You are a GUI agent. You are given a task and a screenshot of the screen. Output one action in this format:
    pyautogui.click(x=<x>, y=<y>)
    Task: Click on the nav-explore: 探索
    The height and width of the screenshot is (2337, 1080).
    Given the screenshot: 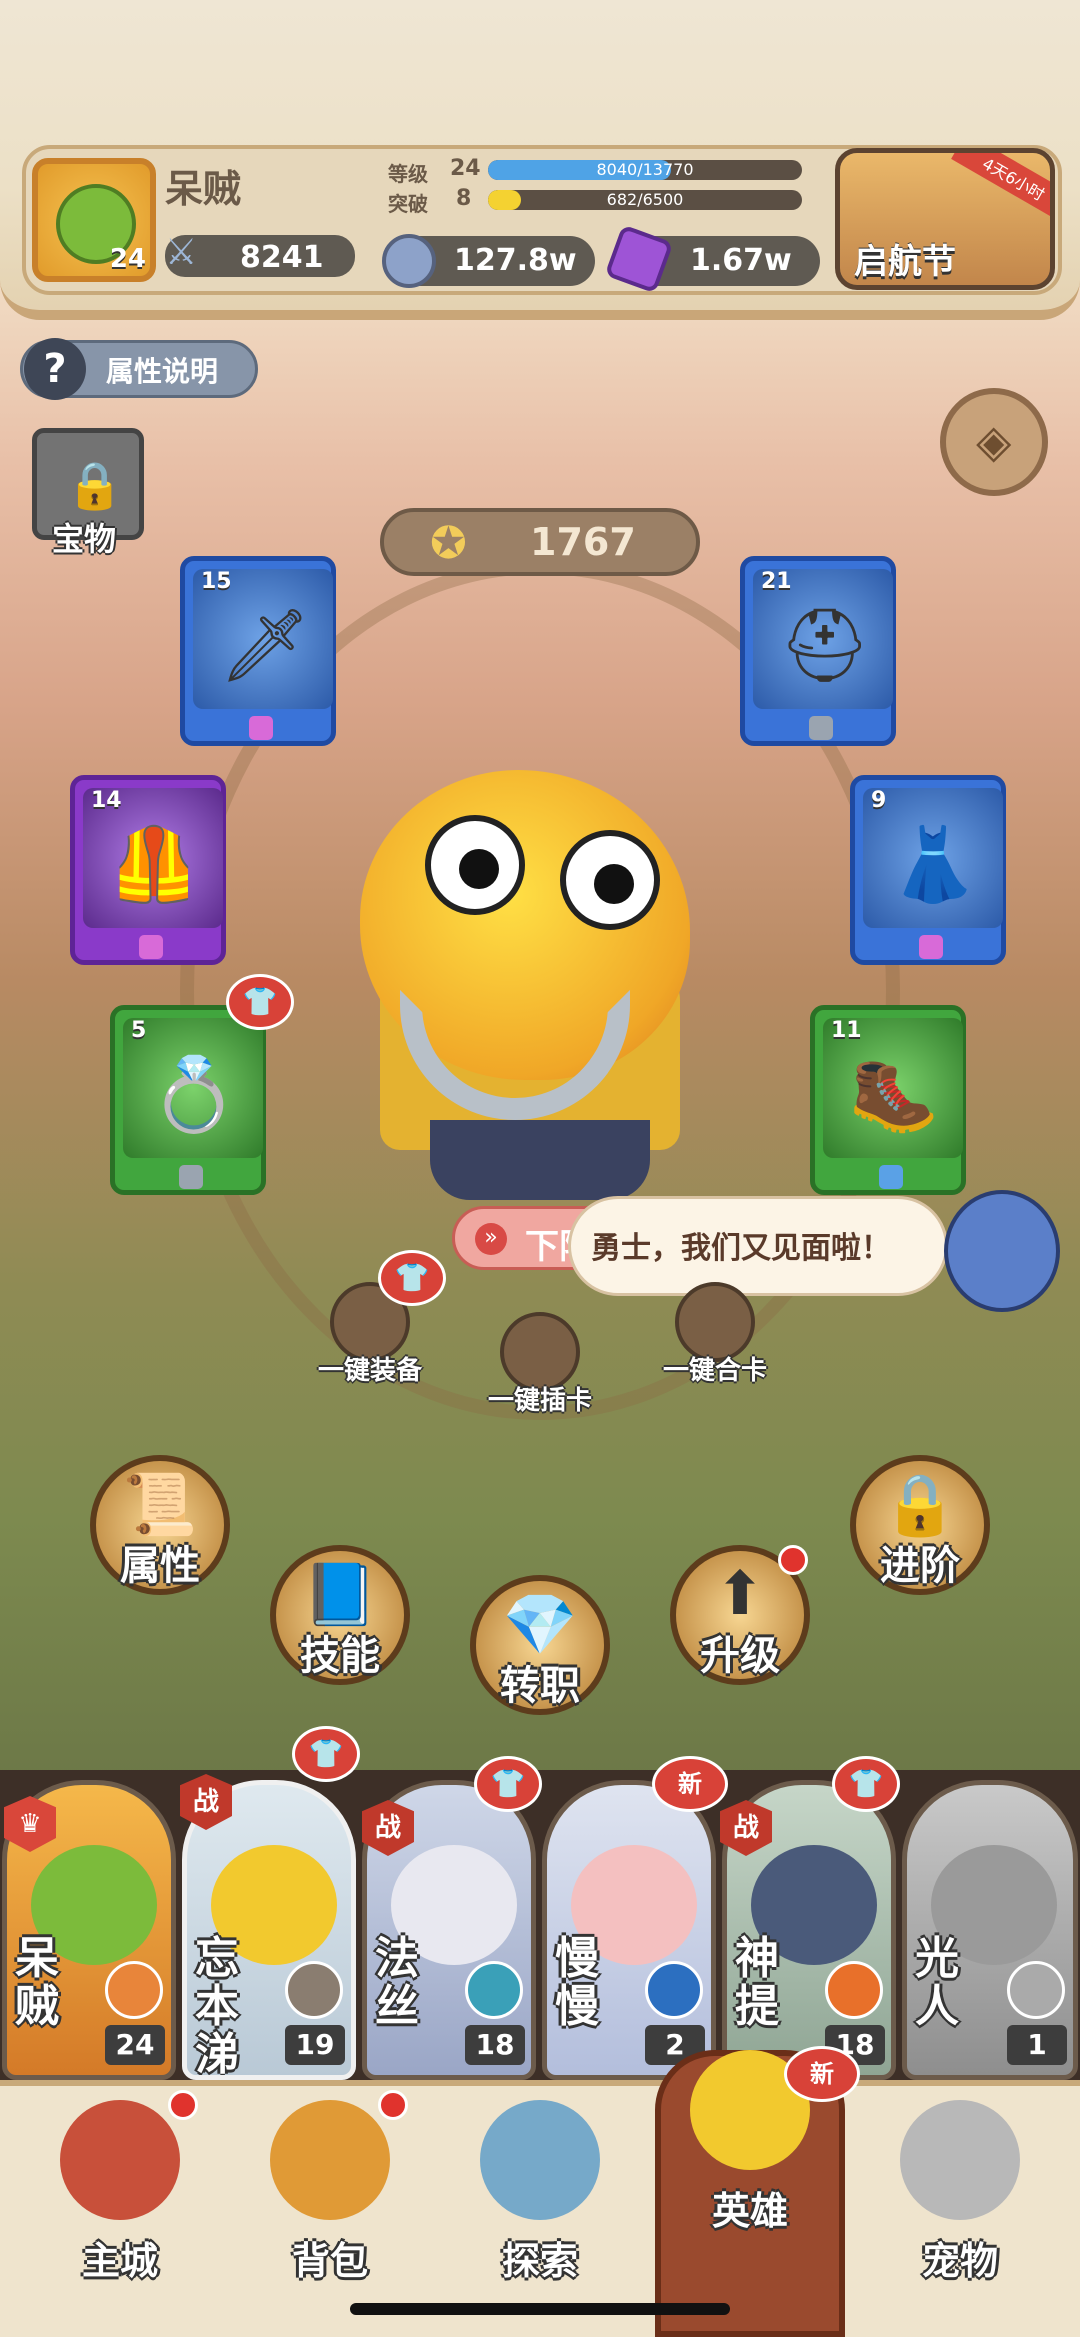 What is the action you would take?
    pyautogui.click(x=540, y=2205)
    